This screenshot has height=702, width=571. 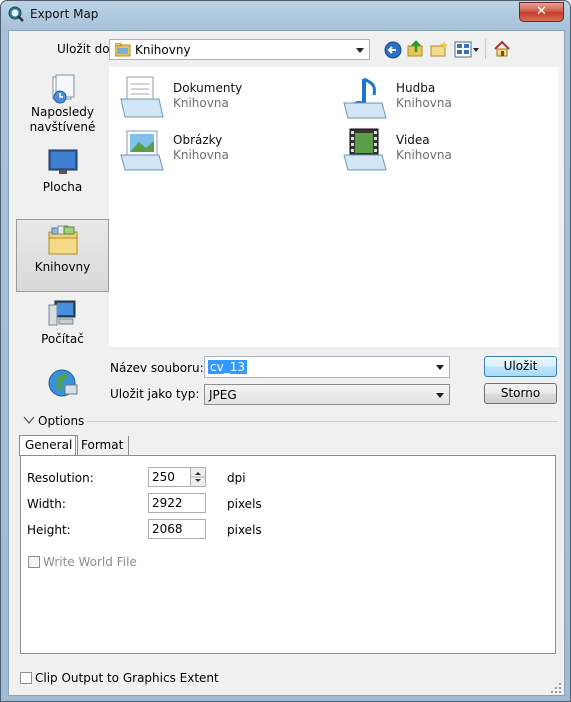 I want to click on width-unit: pixels, so click(x=244, y=504).